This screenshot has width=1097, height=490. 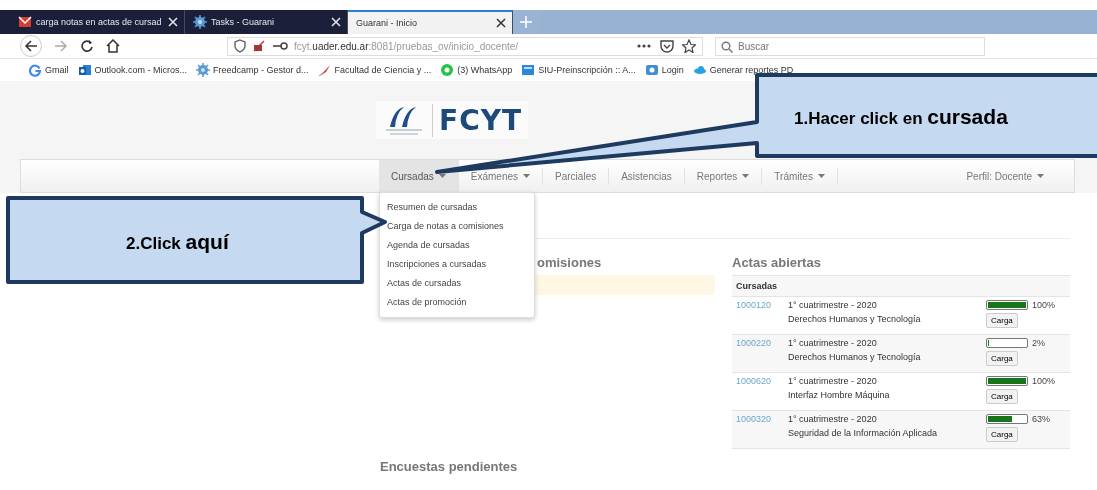 What do you see at coordinates (689, 46) in the screenshot?
I see `star-icon` at bounding box center [689, 46].